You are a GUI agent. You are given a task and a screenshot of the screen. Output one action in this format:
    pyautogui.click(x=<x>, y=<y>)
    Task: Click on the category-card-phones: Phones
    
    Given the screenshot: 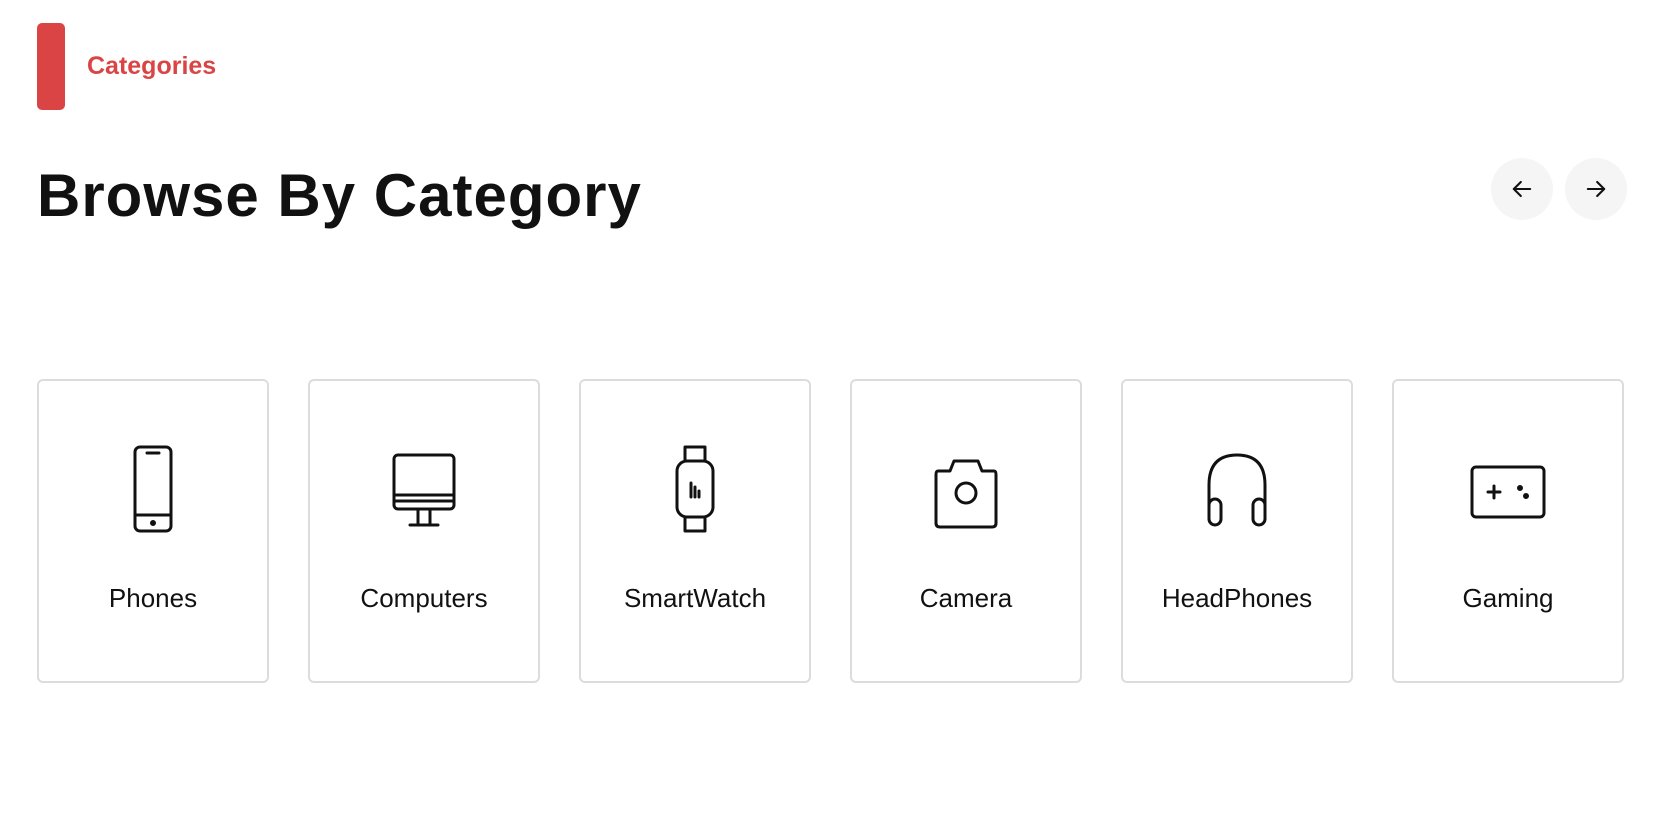 What is the action you would take?
    pyautogui.click(x=153, y=531)
    